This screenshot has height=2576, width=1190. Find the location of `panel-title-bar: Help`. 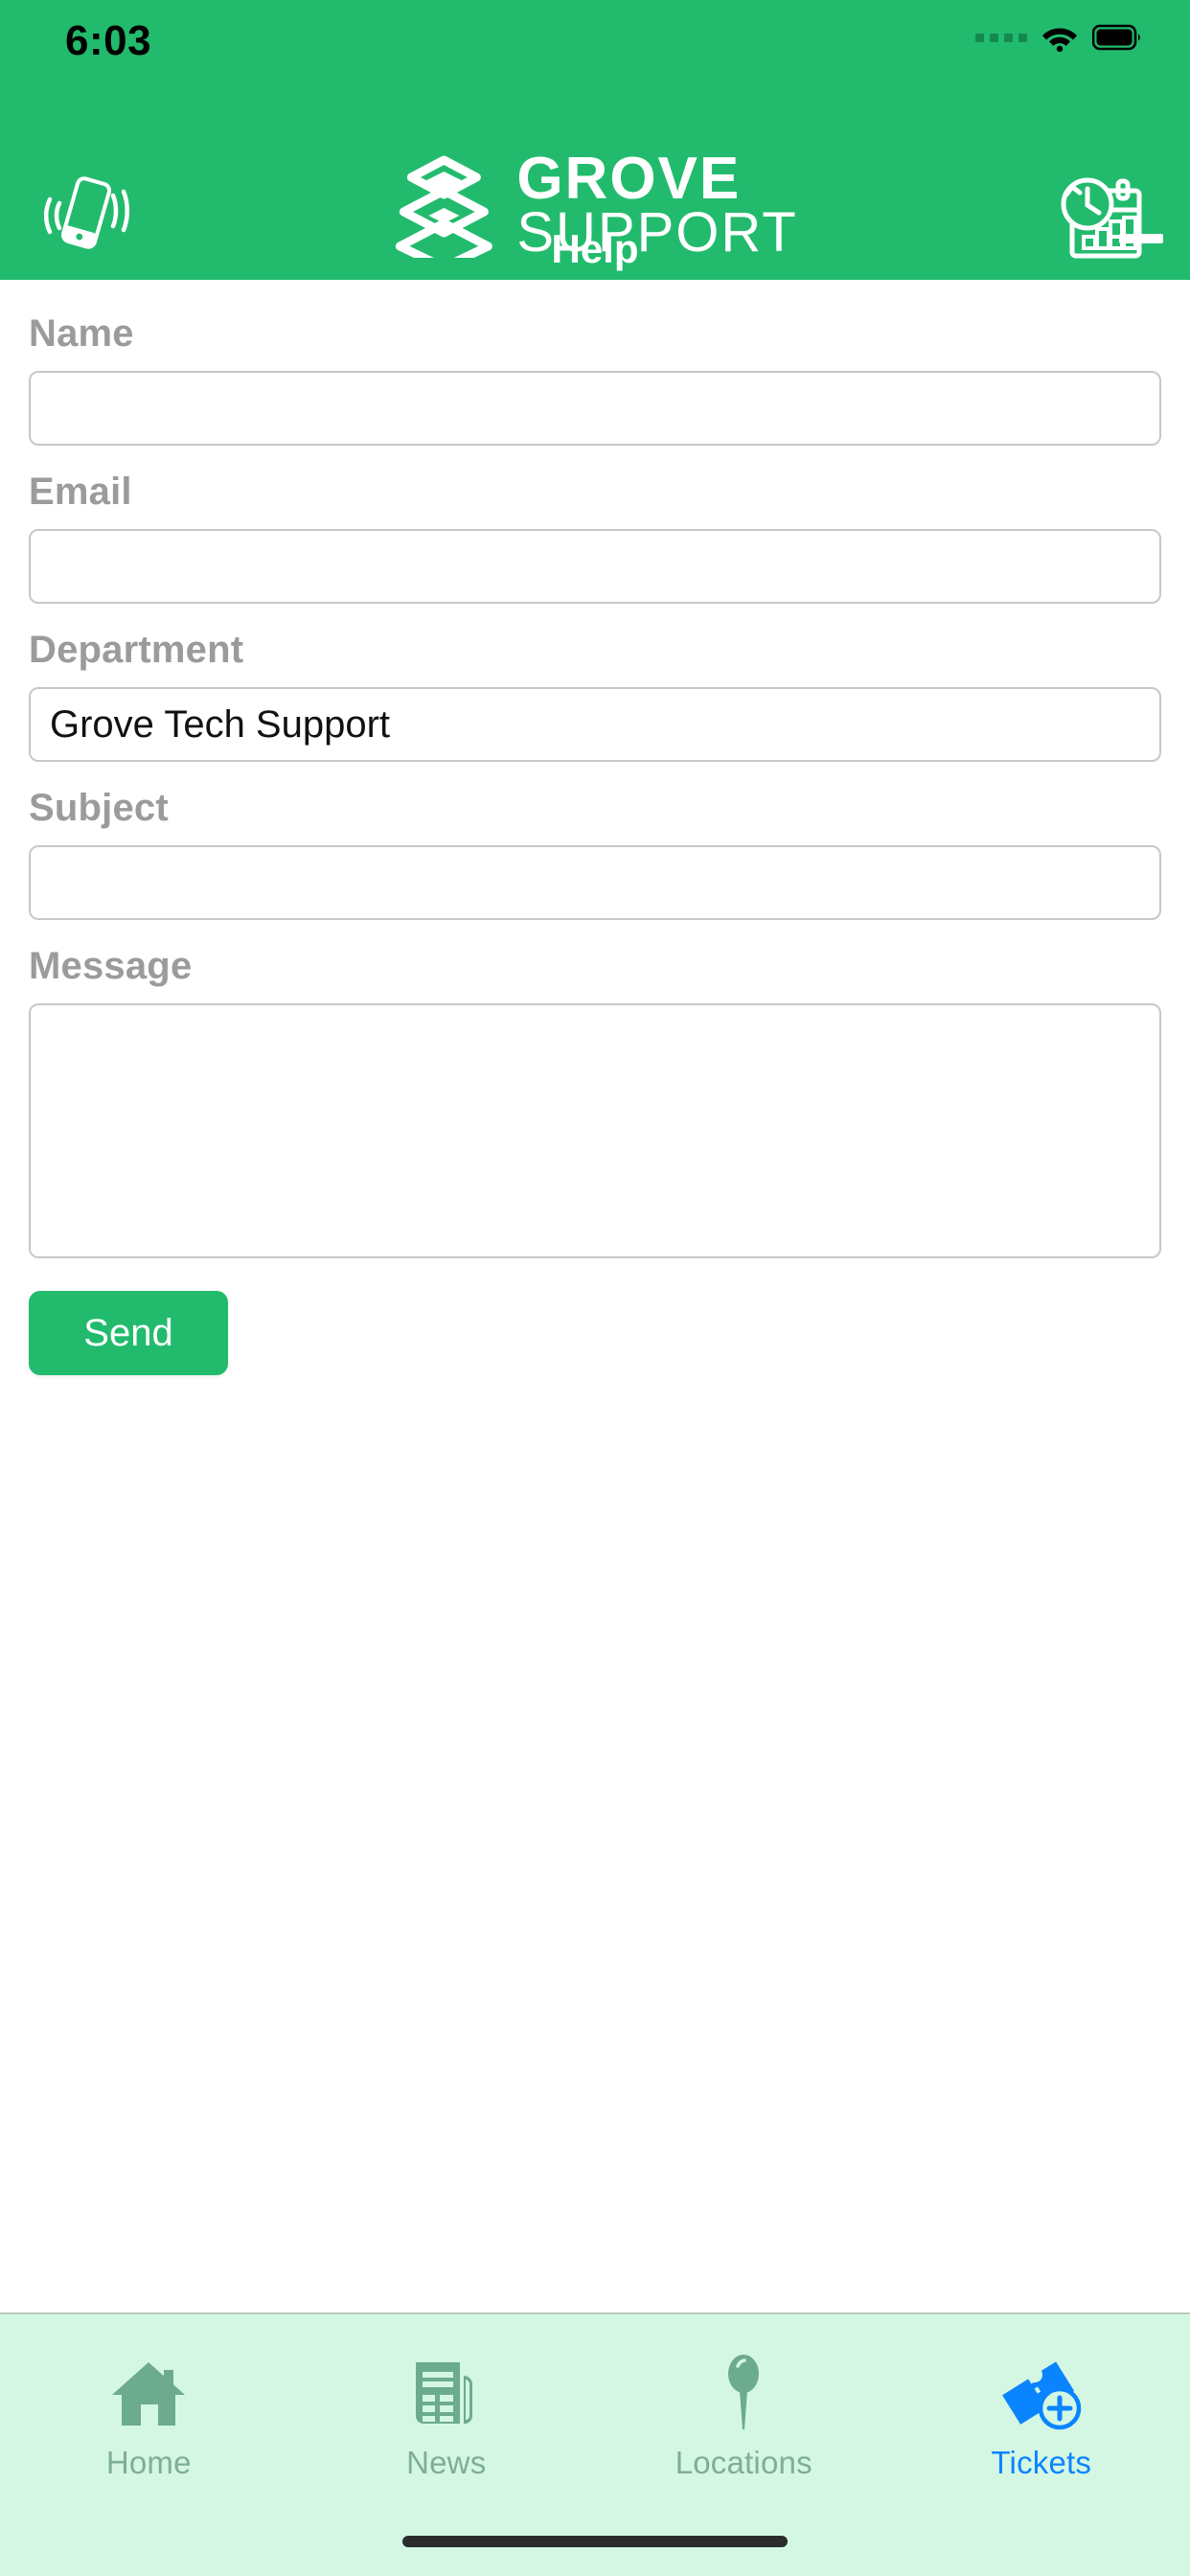

panel-title-bar: Help is located at coordinates (595, 246).